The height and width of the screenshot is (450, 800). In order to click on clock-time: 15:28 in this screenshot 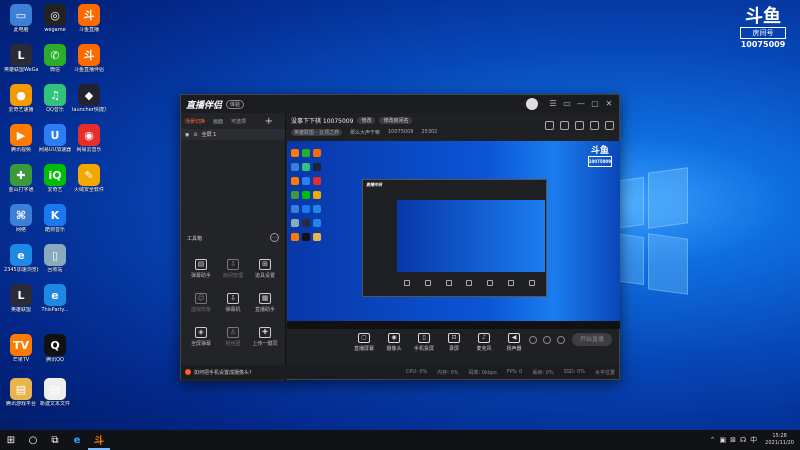, I will do `click(779, 436)`.